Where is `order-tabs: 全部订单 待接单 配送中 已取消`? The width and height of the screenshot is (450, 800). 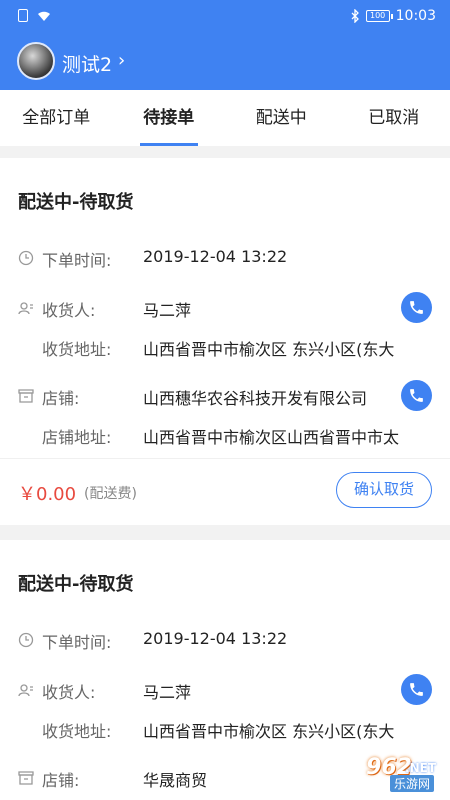
order-tabs: 全部订单 待接单 配送中 已取消 is located at coordinates (225, 118).